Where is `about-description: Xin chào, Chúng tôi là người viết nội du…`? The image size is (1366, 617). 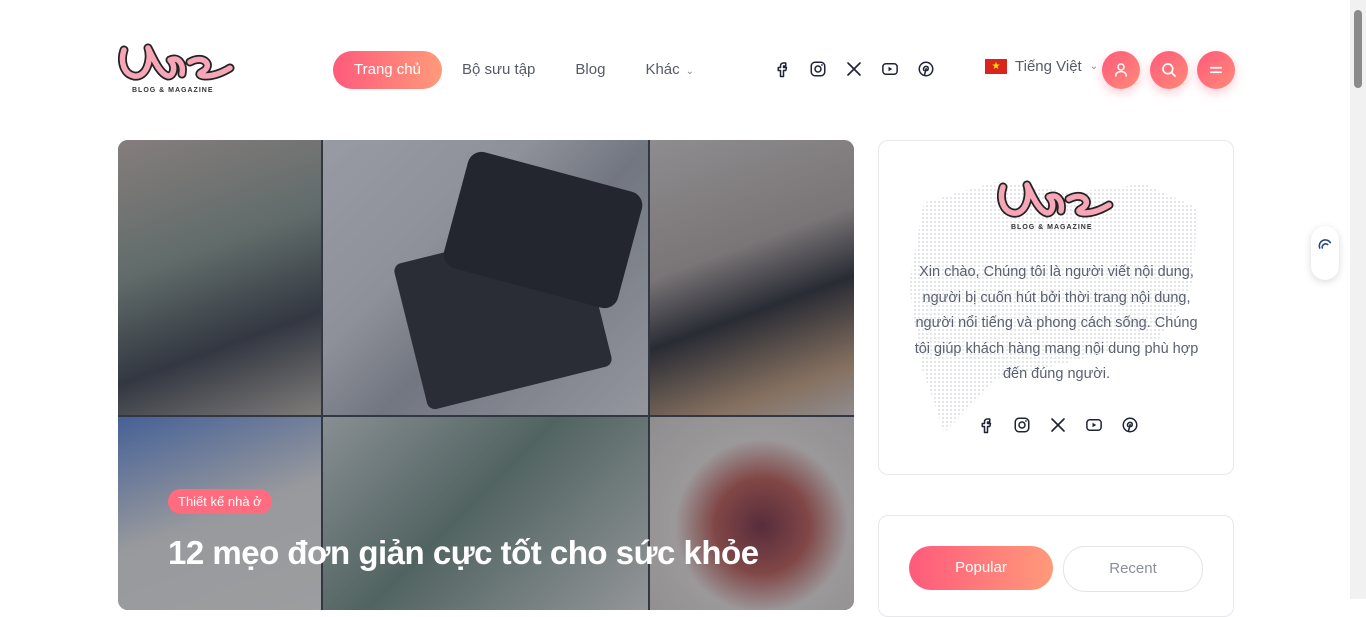 about-description: Xin chào, Chúng tôi là người viết nội du… is located at coordinates (1056, 323).